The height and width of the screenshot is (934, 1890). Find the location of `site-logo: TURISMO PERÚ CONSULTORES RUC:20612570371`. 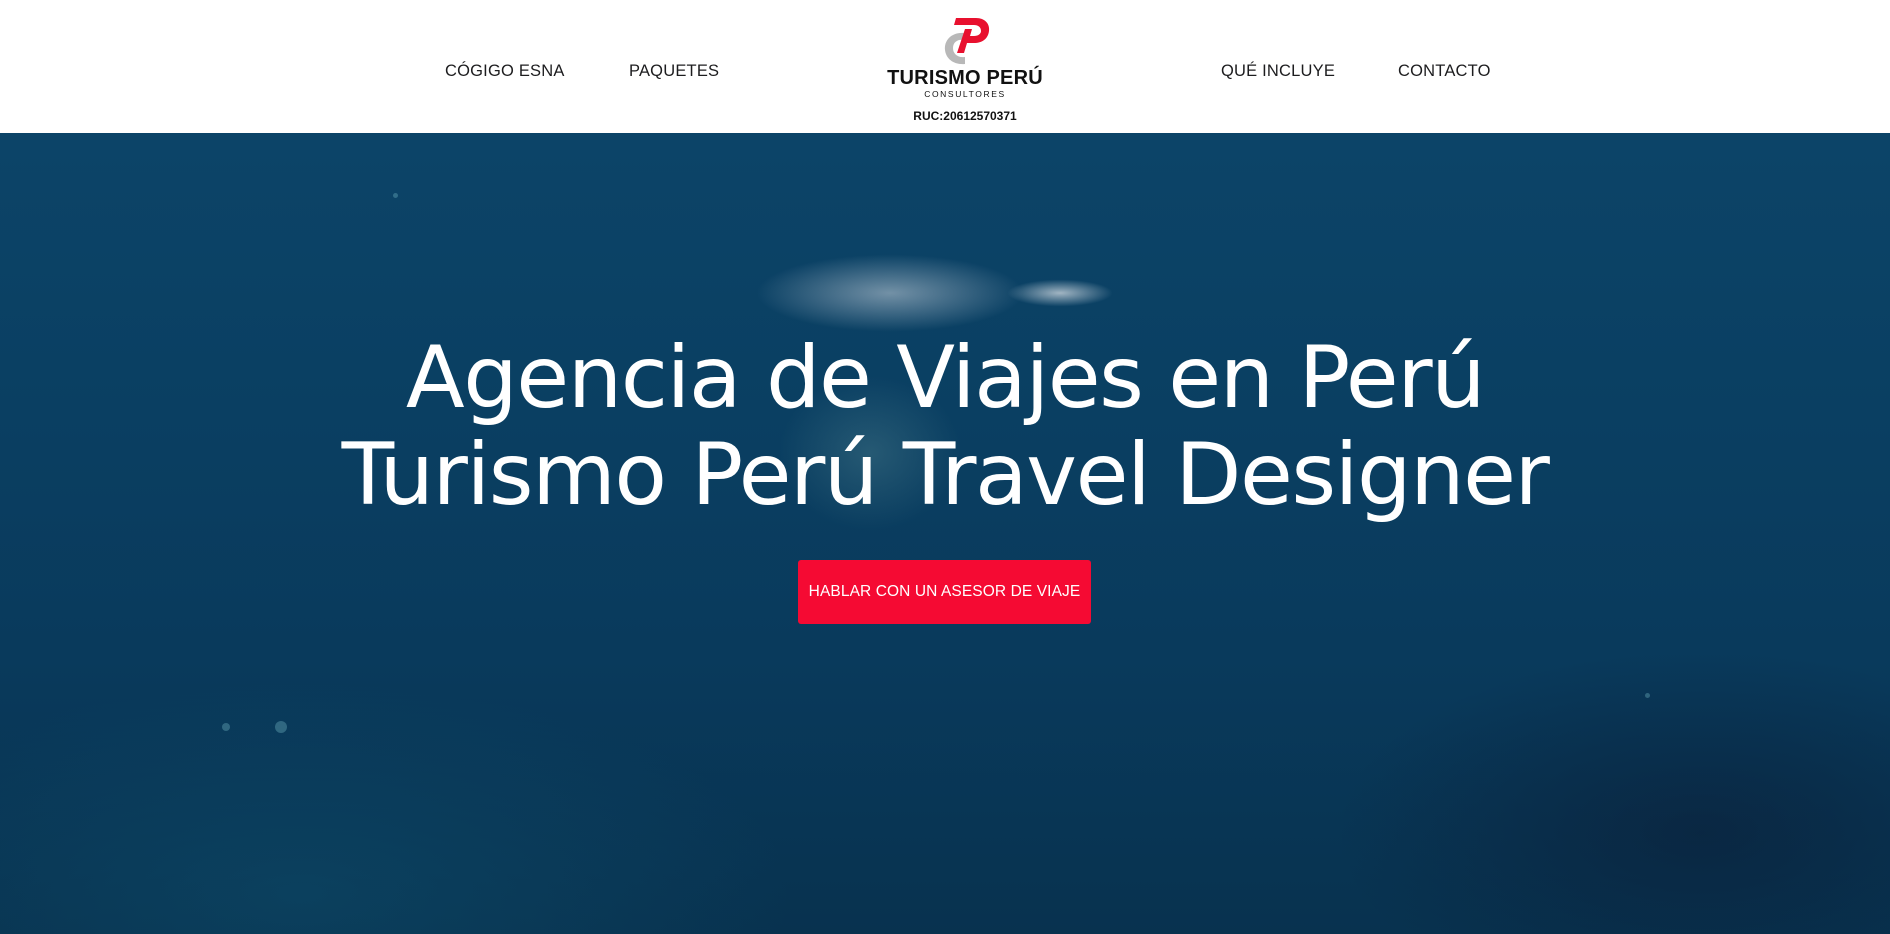

site-logo: TURISMO PERÚ CONSULTORES RUC:20612570371 is located at coordinates (965, 71).